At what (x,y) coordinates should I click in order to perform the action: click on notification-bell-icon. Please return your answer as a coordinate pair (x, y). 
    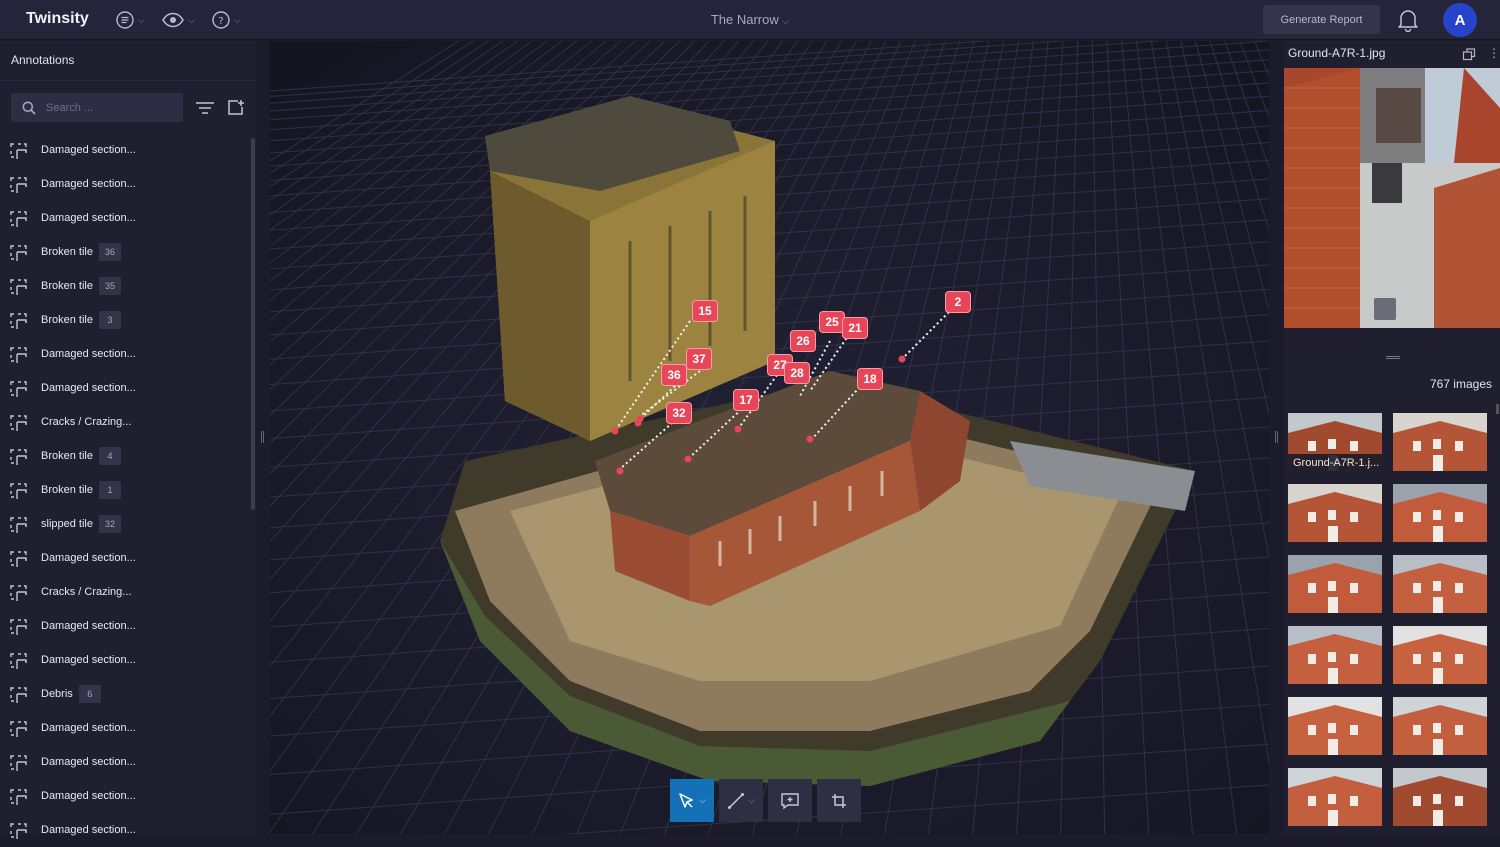
    Looking at the image, I should click on (1408, 20).